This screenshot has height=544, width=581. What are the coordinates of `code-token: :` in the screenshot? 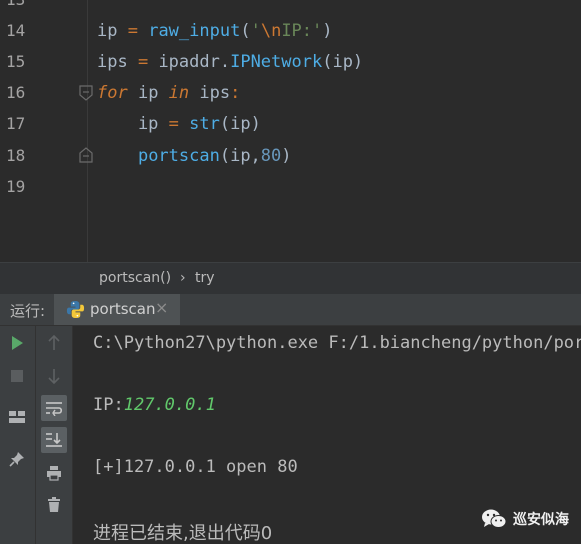 It's located at (235, 93).